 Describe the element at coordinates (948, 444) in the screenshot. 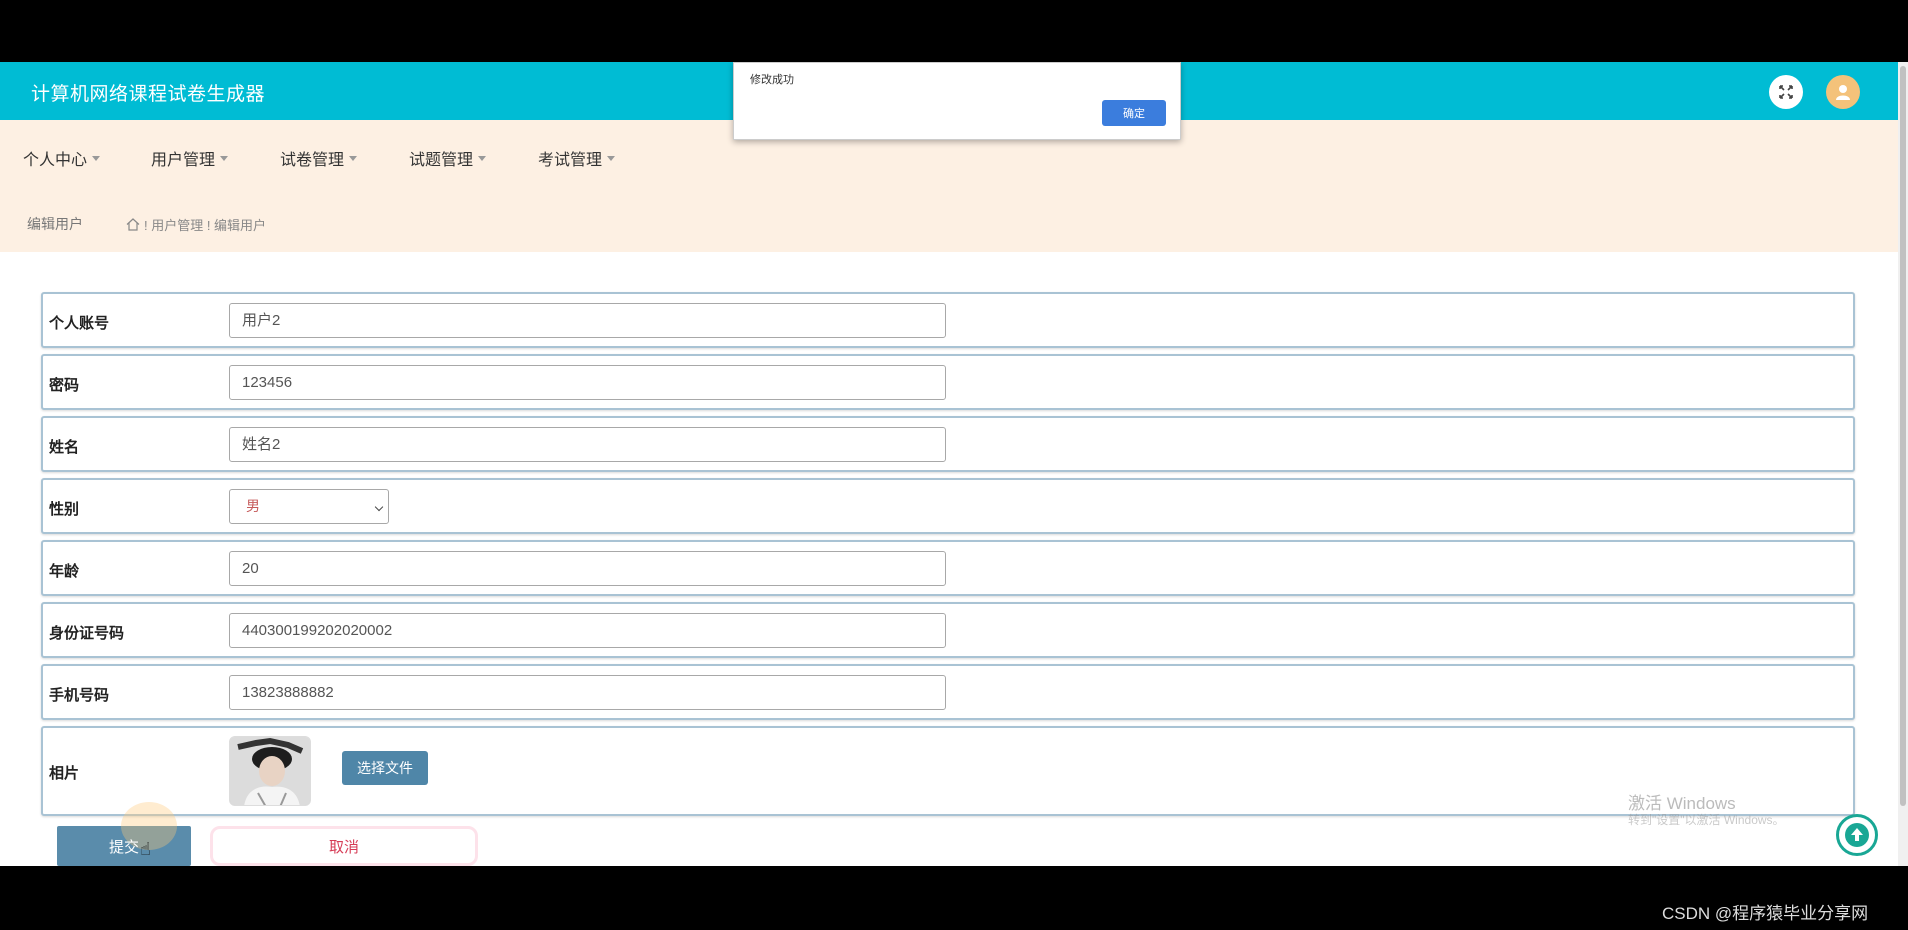

I see `form-row-name: 姓名 姓名2` at that location.